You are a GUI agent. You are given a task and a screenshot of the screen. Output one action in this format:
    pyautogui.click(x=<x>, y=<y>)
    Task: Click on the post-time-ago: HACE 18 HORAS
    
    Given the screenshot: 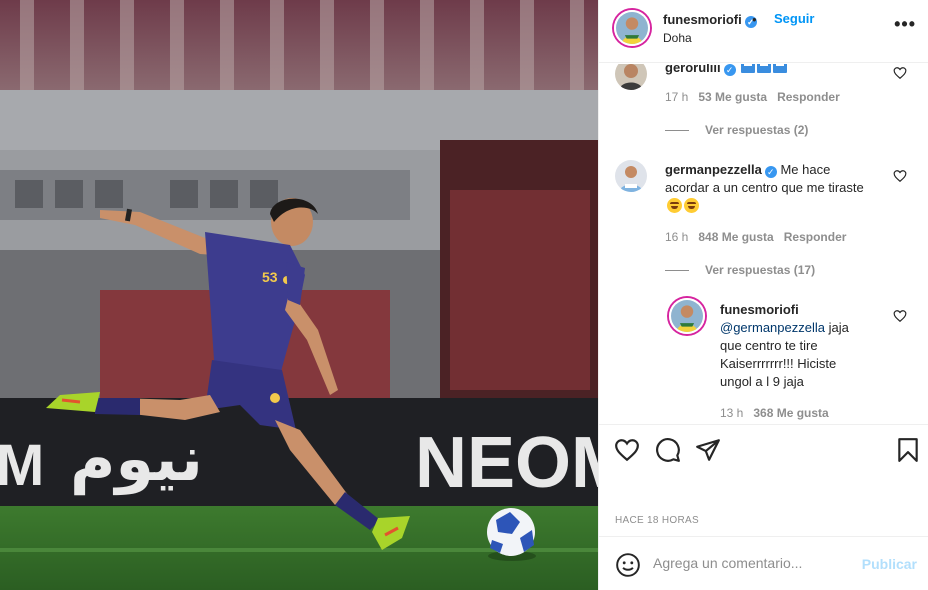 What is the action you would take?
    pyautogui.click(x=657, y=520)
    